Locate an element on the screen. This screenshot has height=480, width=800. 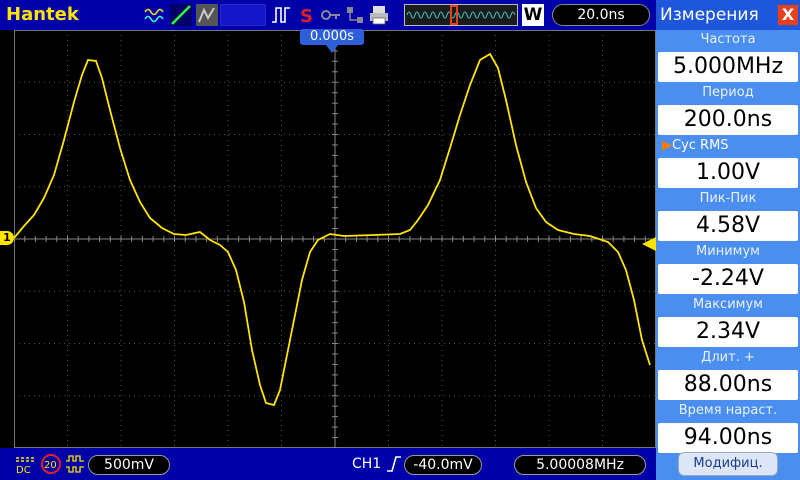
measurement-label-text: Длит. + is located at coordinates (728, 357).